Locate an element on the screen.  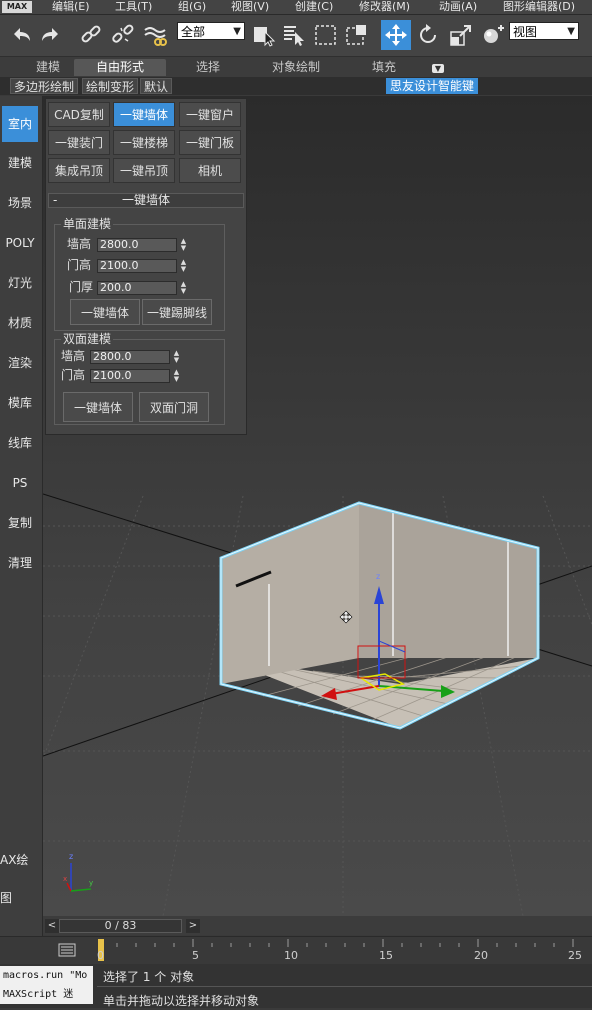
selection-status: 选择了 1 个 对象 is located at coordinates (149, 977).